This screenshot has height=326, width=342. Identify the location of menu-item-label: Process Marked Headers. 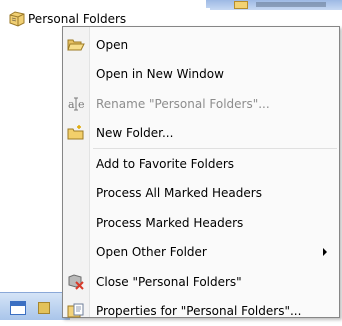
(169, 223).